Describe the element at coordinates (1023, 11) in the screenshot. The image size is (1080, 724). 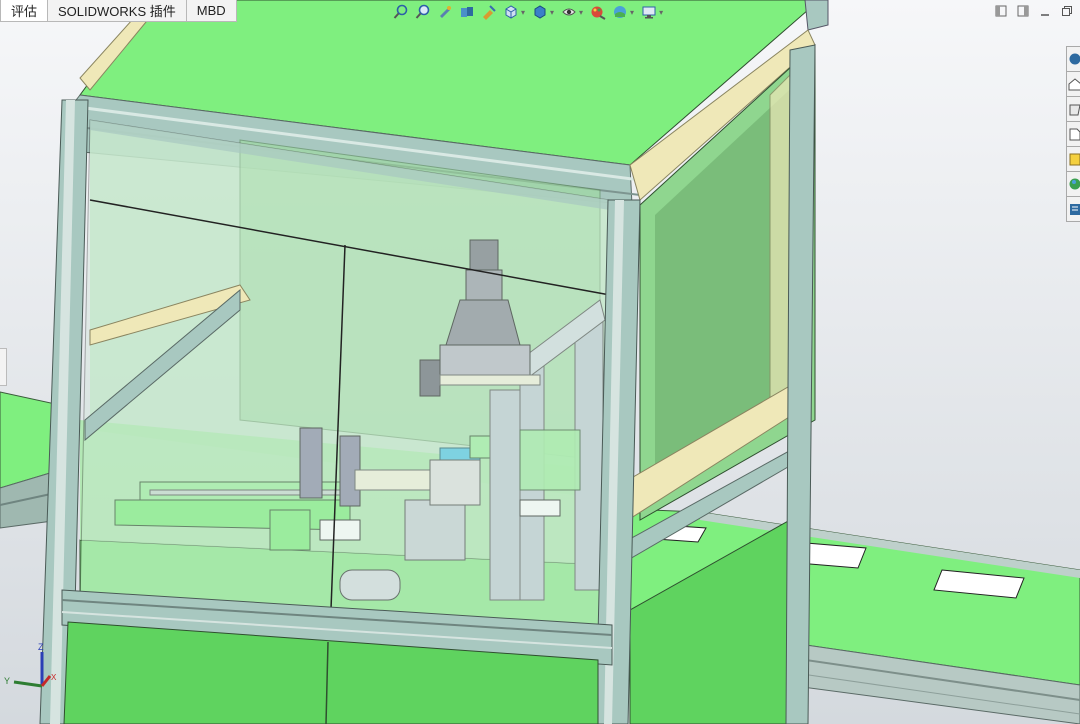
I see `tile-right-icon` at that location.